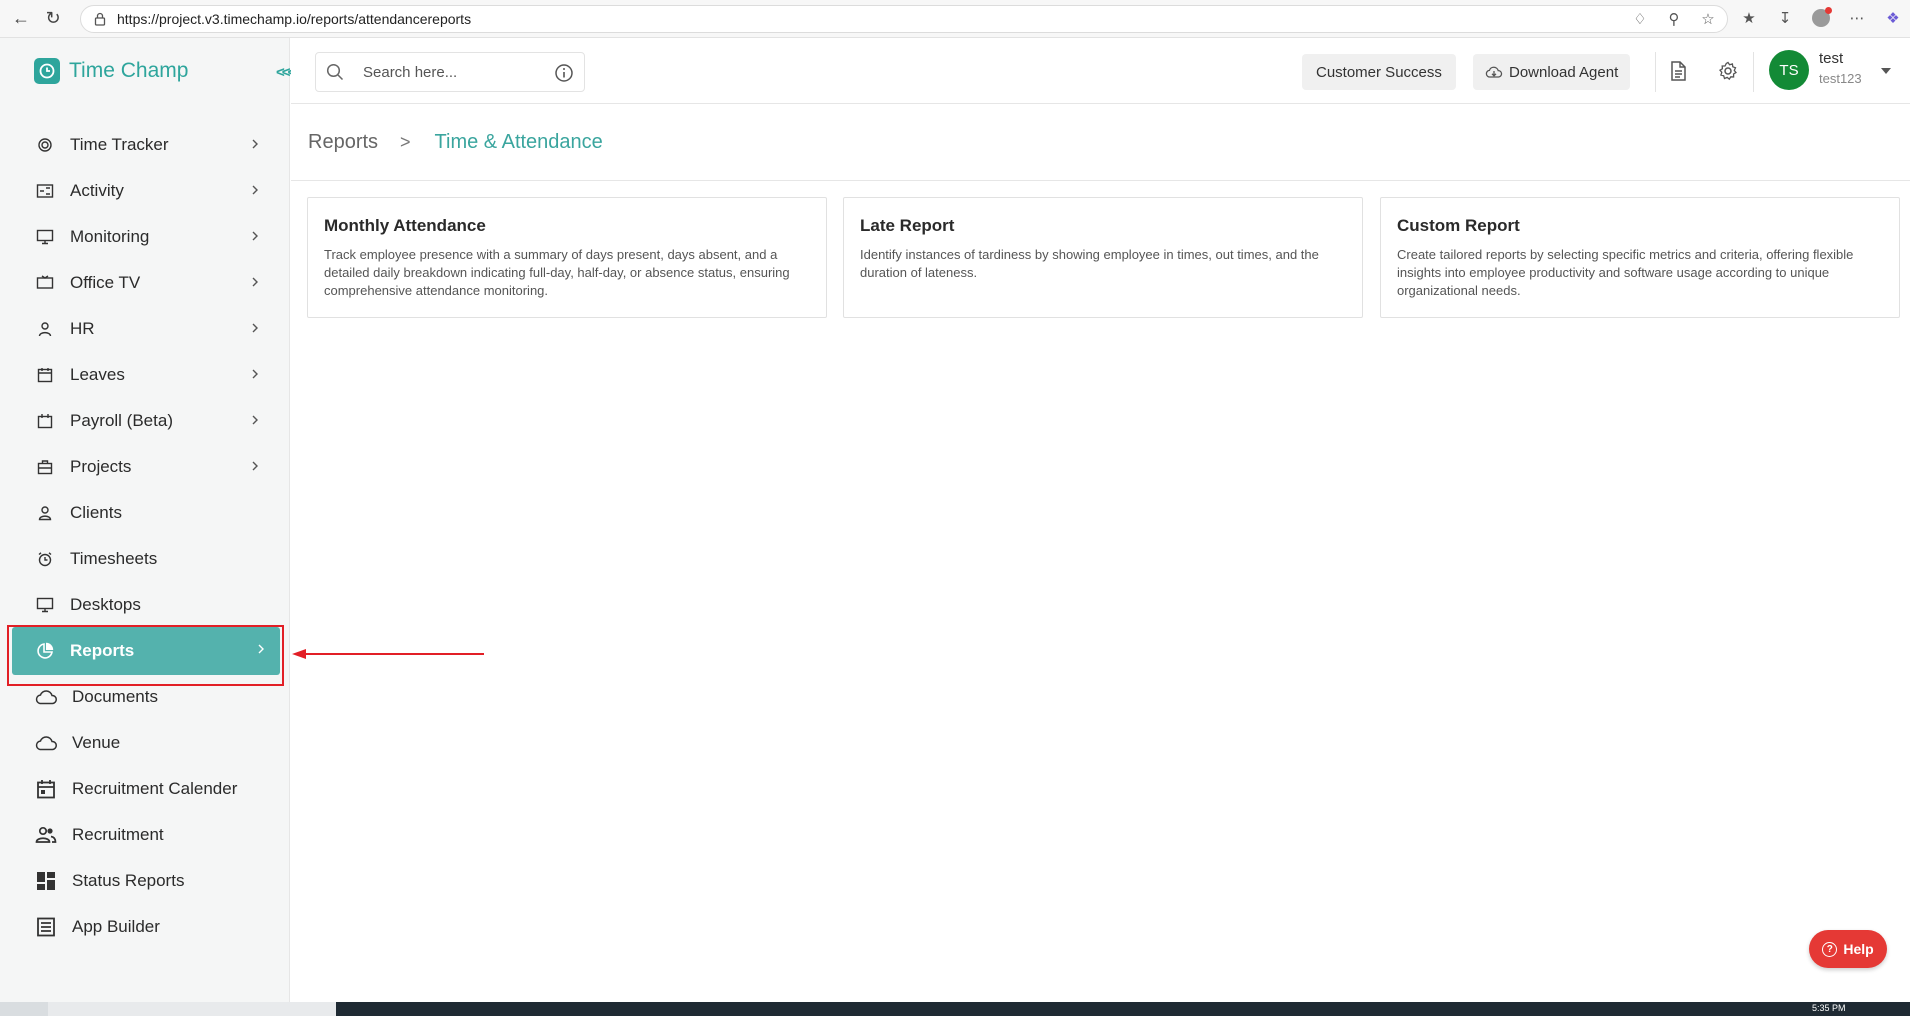  Describe the element at coordinates (1674, 19) in the screenshot. I see `key-icon: ⚲` at that location.